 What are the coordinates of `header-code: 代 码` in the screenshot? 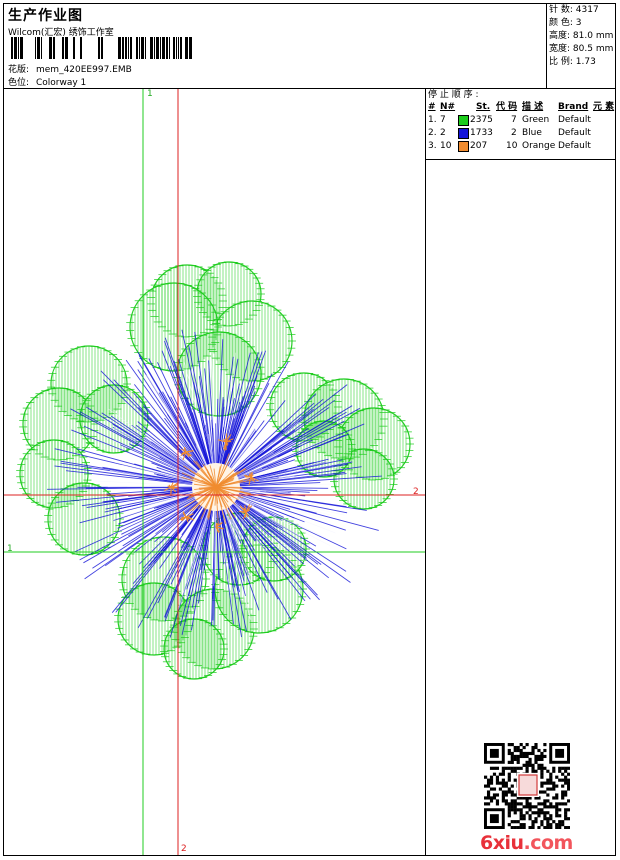 It's located at (507, 107).